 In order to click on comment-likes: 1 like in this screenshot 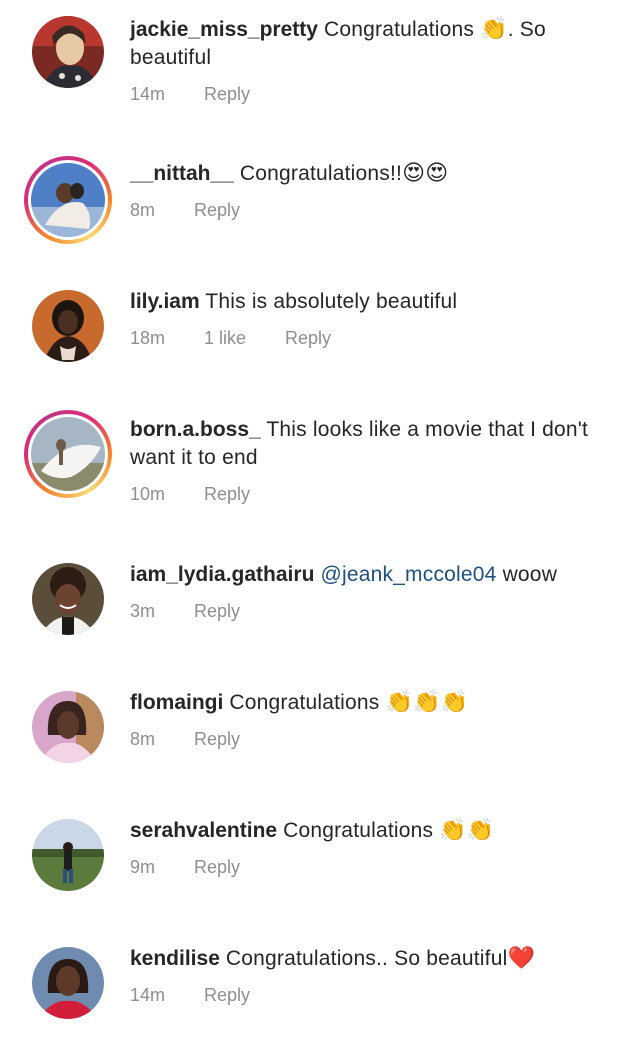, I will do `click(244, 338)`.